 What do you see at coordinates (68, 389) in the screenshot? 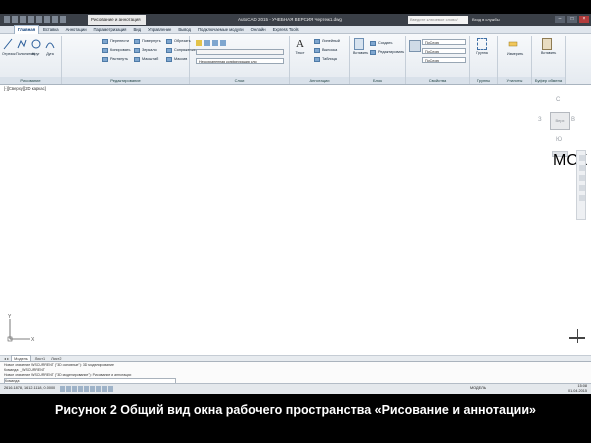
I see `grid-icon` at bounding box center [68, 389].